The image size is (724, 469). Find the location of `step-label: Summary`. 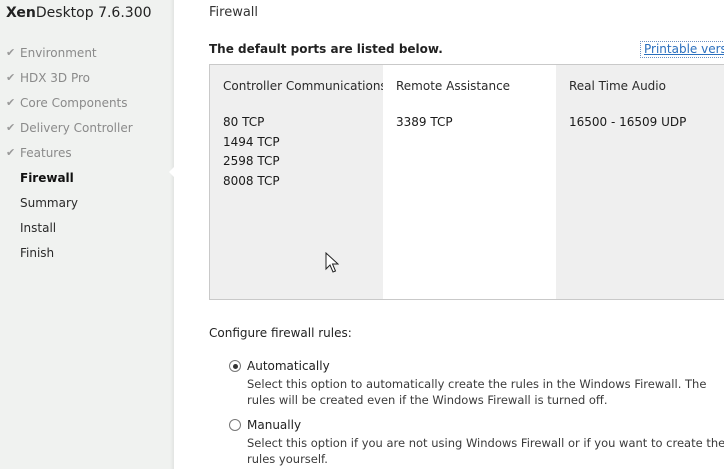

step-label: Summary is located at coordinates (49, 202).